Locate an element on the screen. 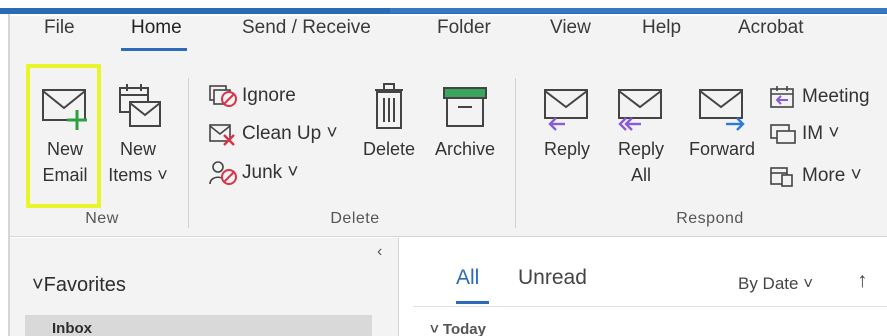  new-email-highlight is located at coordinates (63, 136).